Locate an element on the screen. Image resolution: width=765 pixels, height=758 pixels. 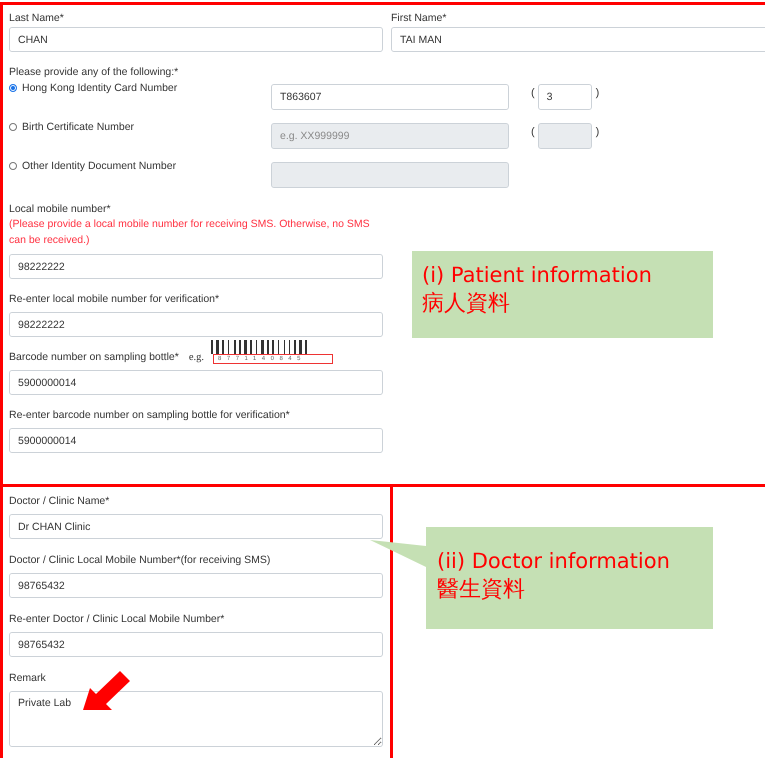
field-label: Doctor / Clinic Name* is located at coordinates (59, 501).